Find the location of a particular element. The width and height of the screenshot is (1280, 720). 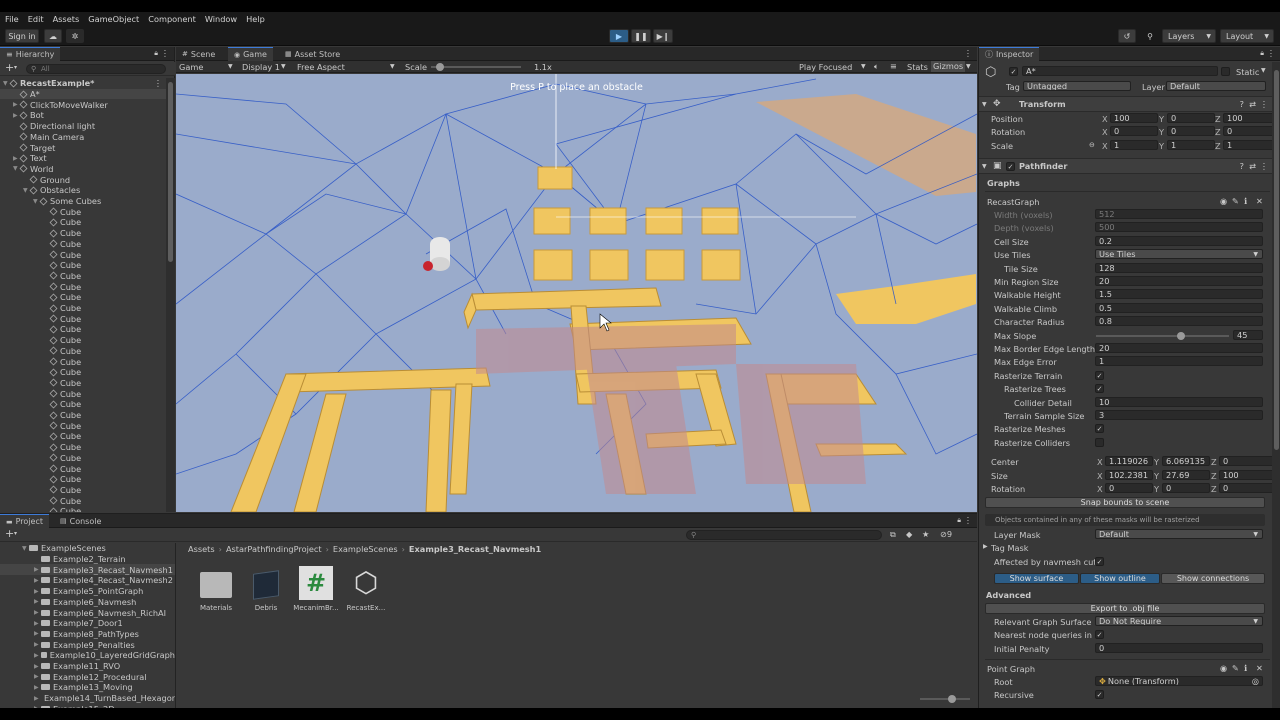

folder-tree-item: ▶ Example8_PathTypes is located at coordinates (87, 634).